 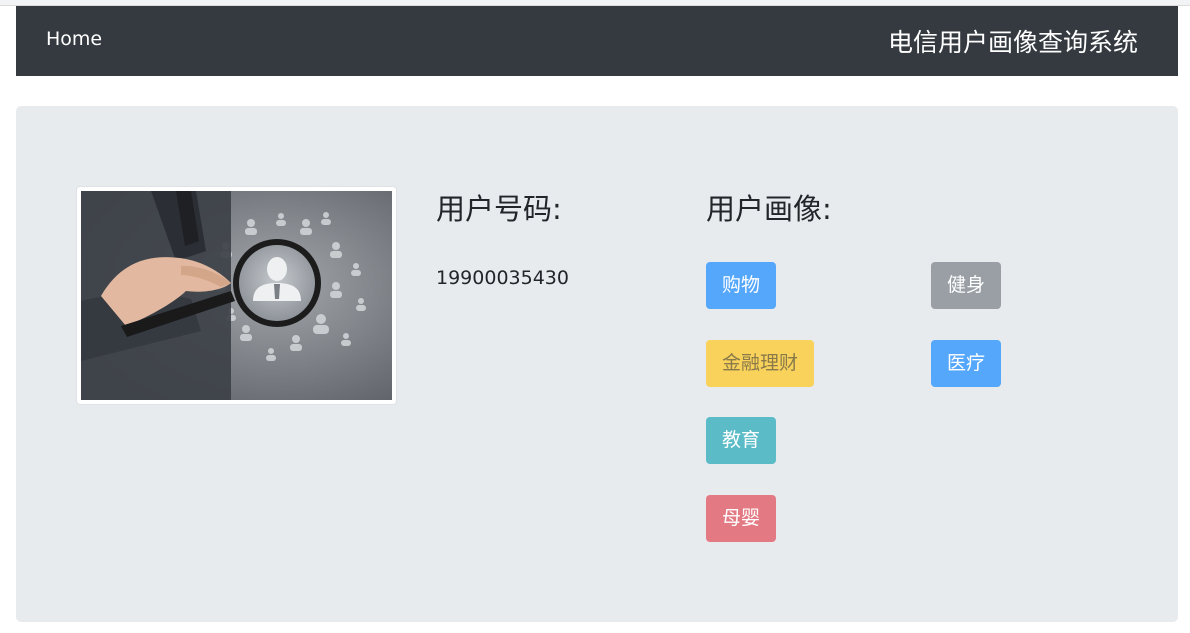 I want to click on home-link: Home, so click(x=74, y=39).